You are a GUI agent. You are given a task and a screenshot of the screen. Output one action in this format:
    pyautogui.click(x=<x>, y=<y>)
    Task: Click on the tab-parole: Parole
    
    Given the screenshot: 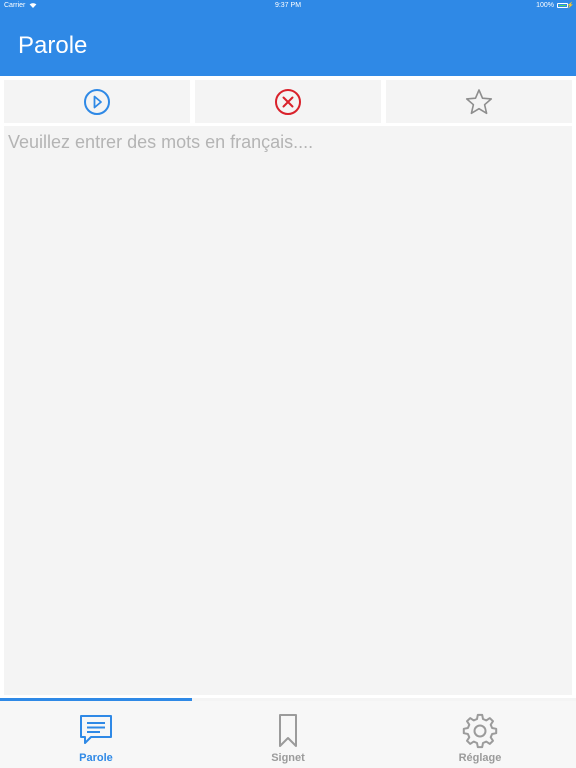 What is the action you would take?
    pyautogui.click(x=96, y=734)
    